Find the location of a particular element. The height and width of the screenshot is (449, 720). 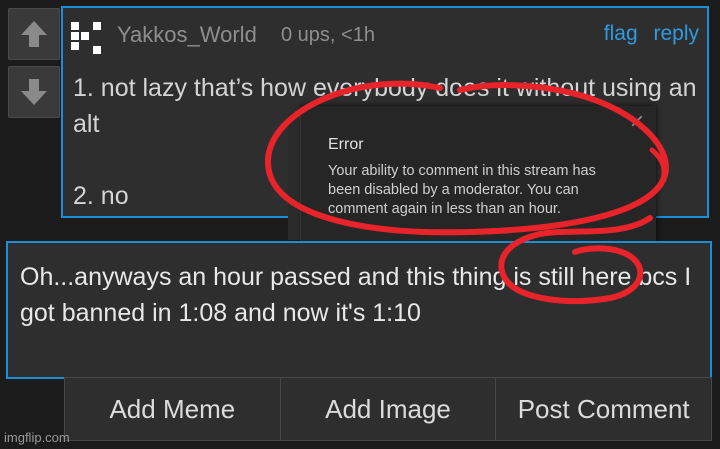

reply-link: reply is located at coordinates (676, 33).